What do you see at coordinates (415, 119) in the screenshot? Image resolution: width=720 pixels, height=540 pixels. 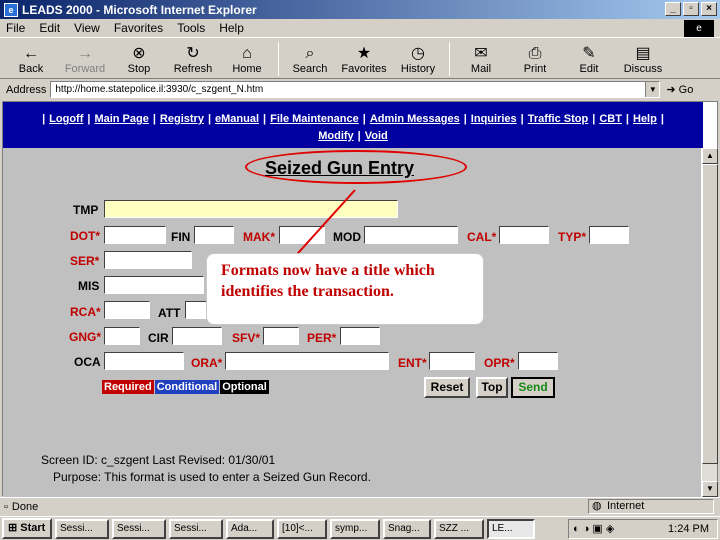 I see `nav-admin-messages: Admin Messages` at bounding box center [415, 119].